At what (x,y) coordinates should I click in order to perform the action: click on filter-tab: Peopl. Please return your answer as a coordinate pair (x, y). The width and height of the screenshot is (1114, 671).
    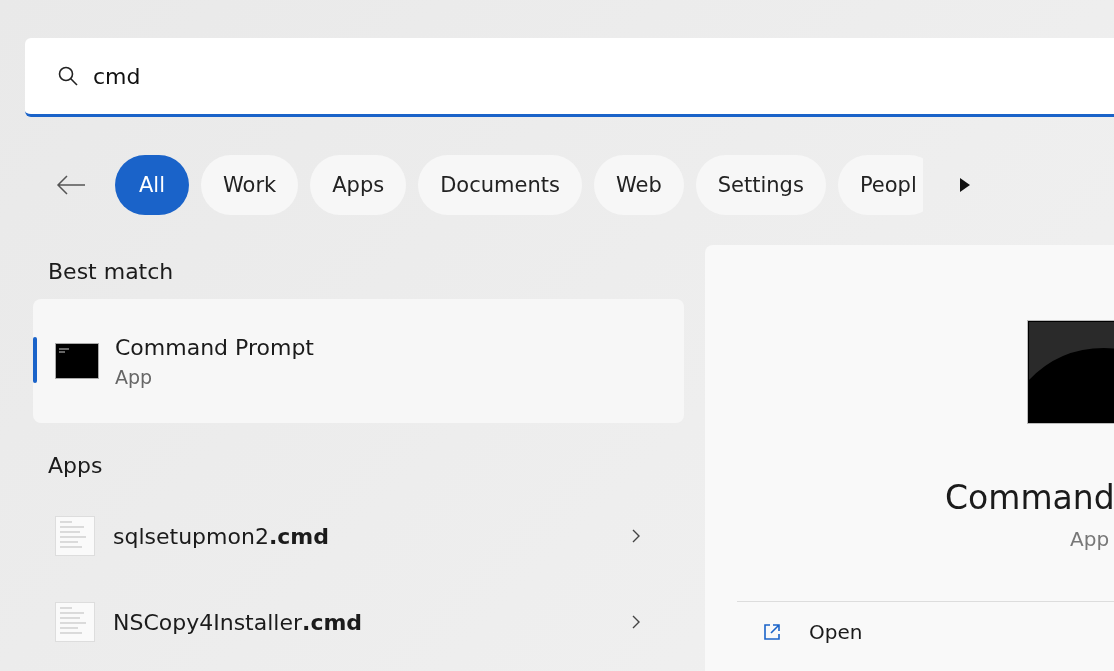
    Looking at the image, I should click on (880, 185).